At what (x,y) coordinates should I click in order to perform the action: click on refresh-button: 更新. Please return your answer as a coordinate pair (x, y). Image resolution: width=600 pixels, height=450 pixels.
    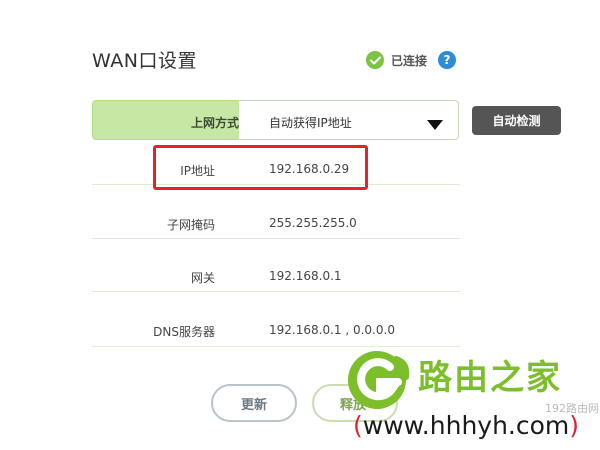
    Looking at the image, I should click on (254, 403).